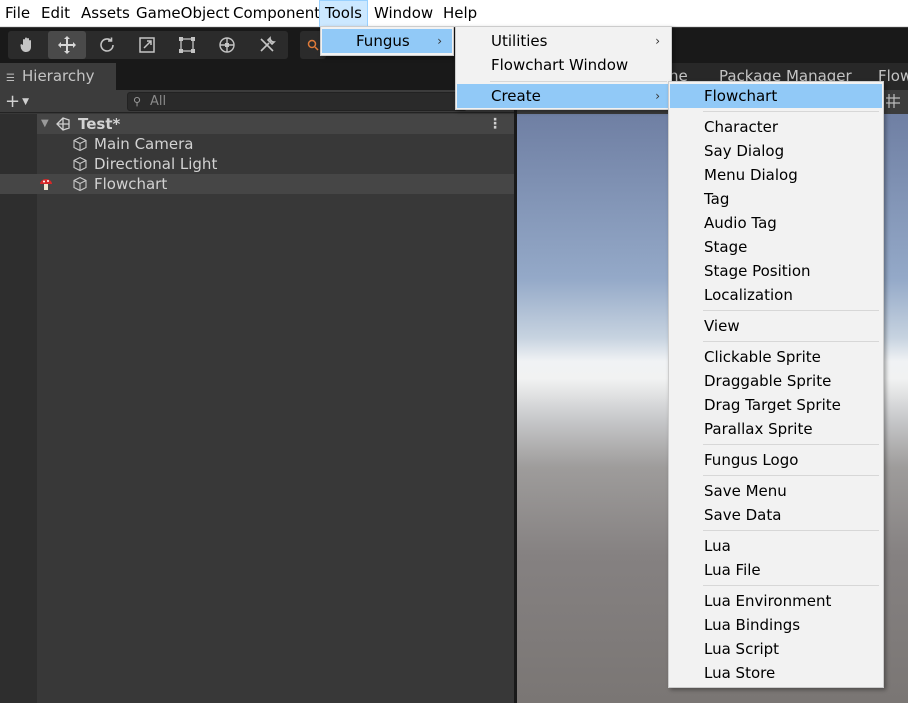 This screenshot has width=908, height=703. Describe the element at coordinates (46, 184) in the screenshot. I see `fungus-mushroom-icon` at that location.